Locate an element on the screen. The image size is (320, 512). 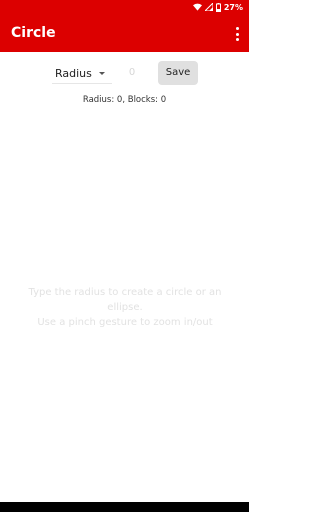
hint-line-2: Use a pinch gesture to zoom in/out is located at coordinates (125, 322).